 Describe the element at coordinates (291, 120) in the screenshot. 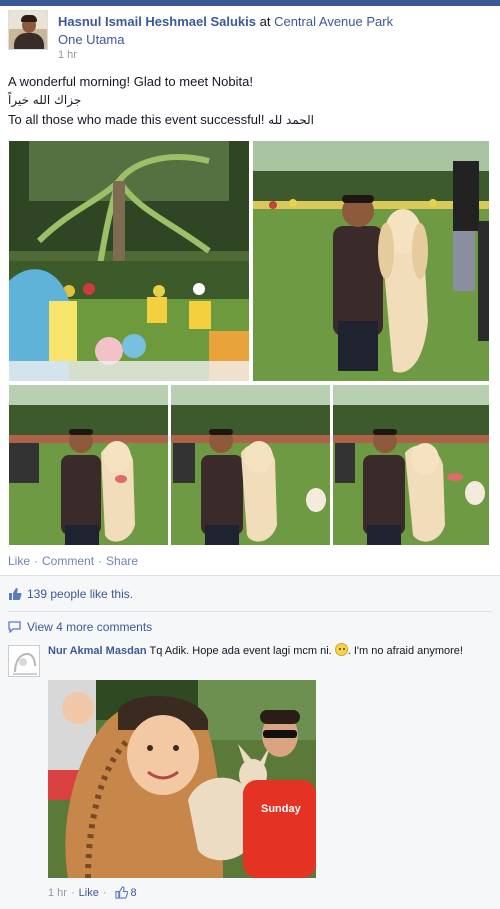

I see `post-text-line-3-ar: الحمد لله` at that location.